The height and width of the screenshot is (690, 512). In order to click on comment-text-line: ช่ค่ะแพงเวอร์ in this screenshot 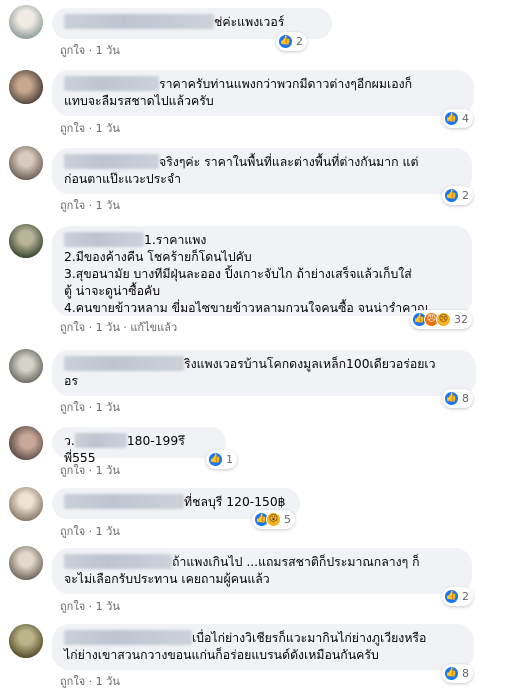, I will do `click(249, 22)`.